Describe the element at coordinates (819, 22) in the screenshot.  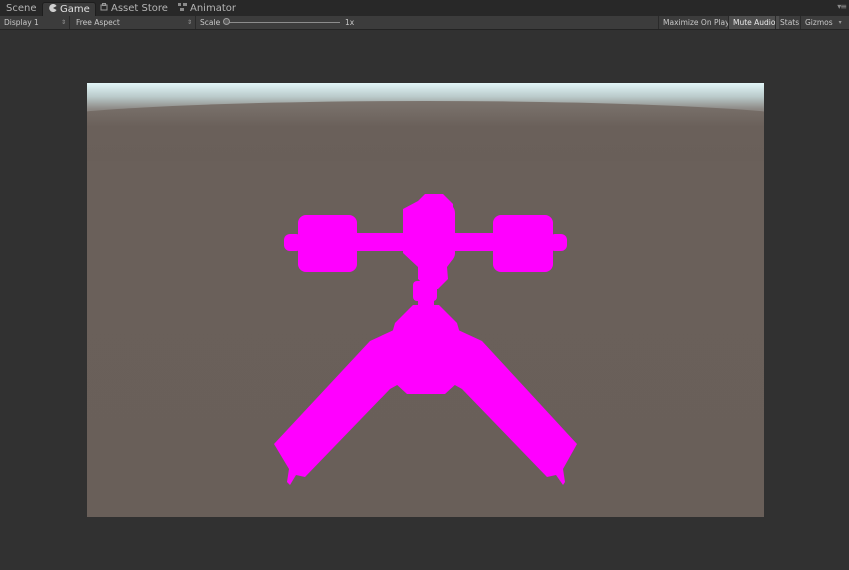
I see `gizmos-label: Gizmos` at that location.